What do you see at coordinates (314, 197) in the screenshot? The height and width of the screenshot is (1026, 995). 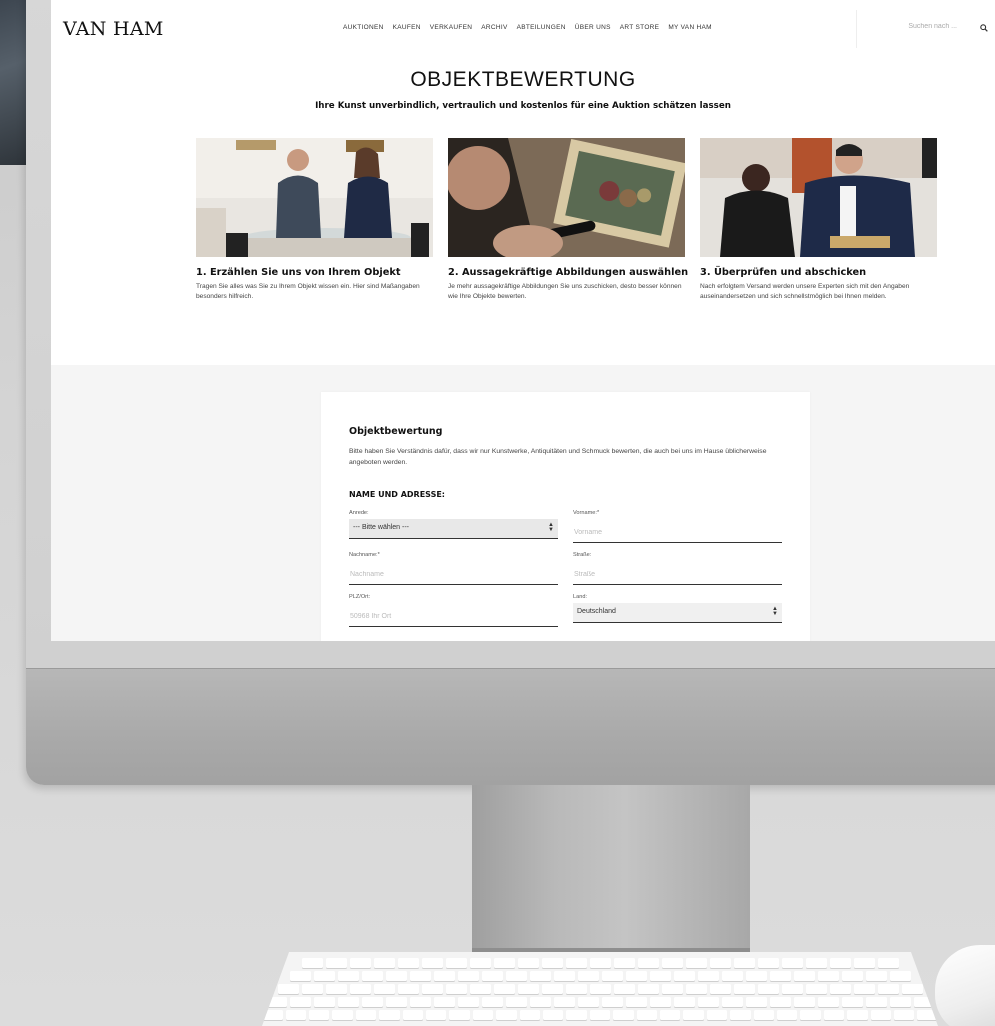 I see `step-1-photo` at bounding box center [314, 197].